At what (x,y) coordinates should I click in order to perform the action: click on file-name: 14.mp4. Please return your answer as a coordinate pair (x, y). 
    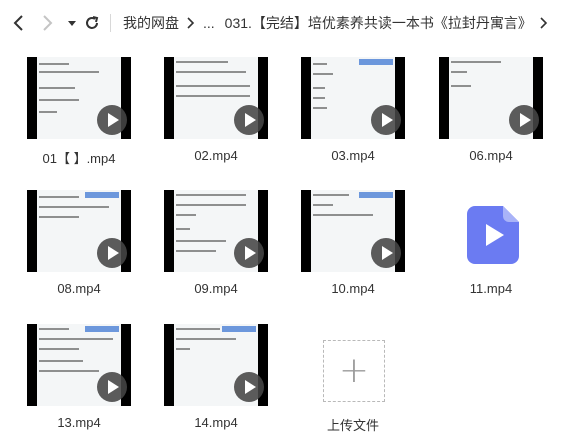
    Looking at the image, I should click on (216, 422).